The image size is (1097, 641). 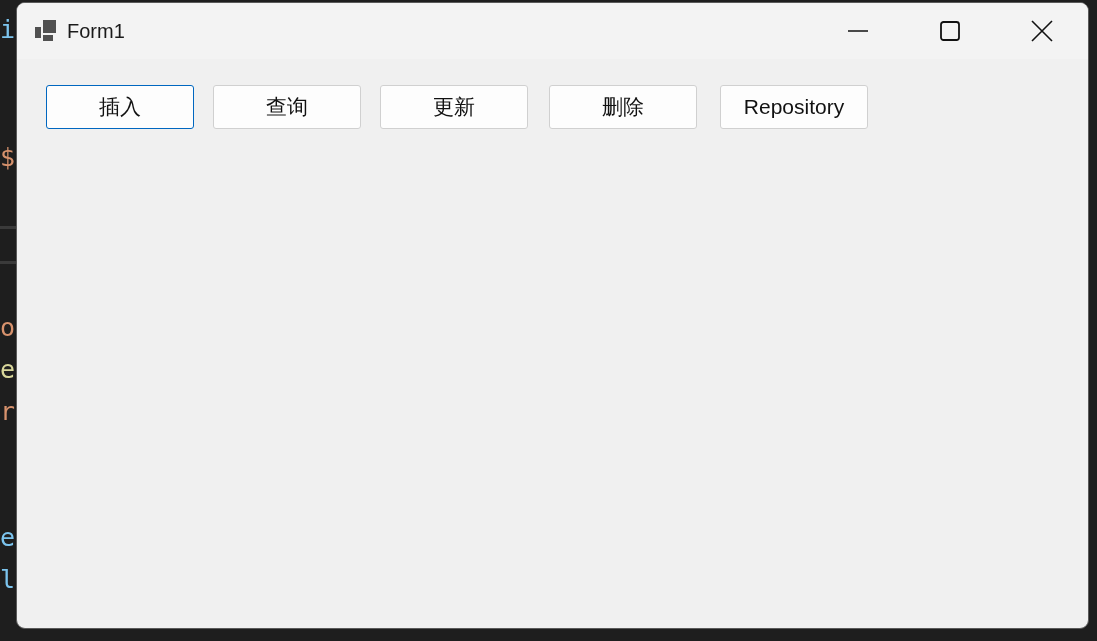 I want to click on action-button: 查询, so click(x=287, y=107).